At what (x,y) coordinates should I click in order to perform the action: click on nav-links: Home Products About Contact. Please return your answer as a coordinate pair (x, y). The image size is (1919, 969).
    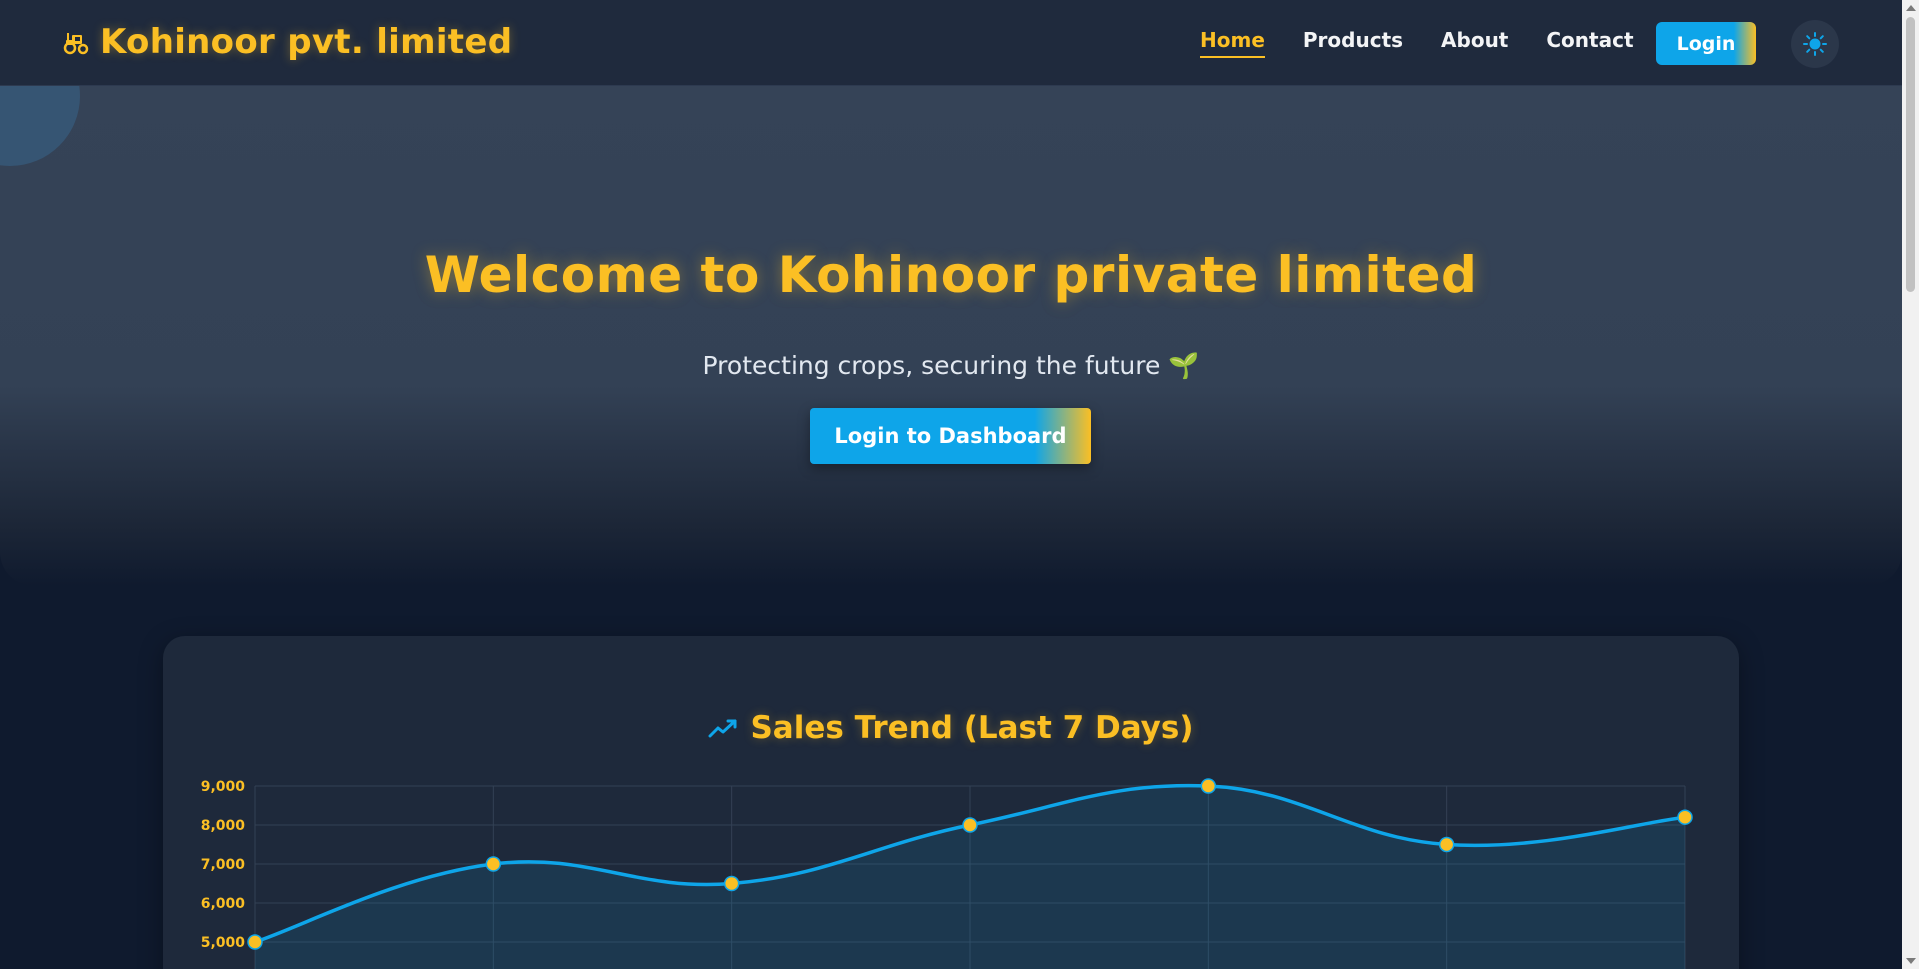
    Looking at the image, I should click on (1417, 43).